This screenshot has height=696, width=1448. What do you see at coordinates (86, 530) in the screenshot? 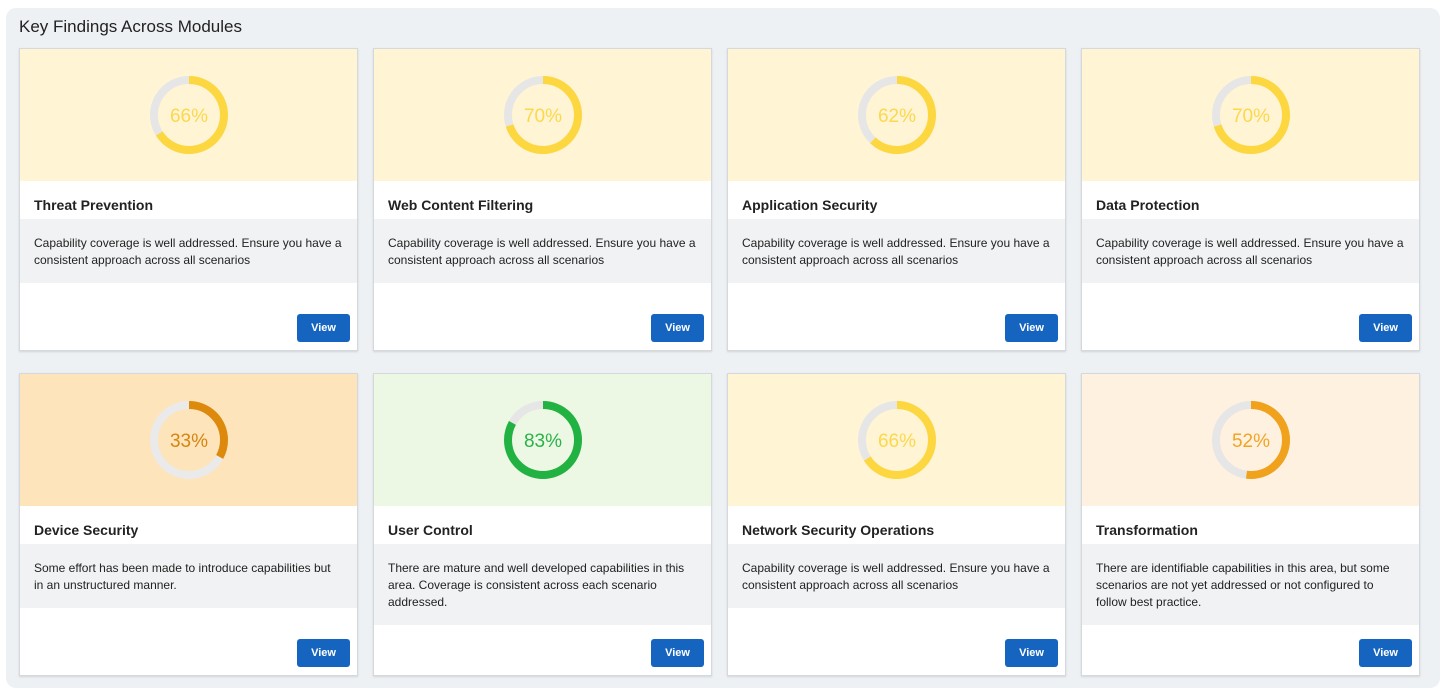
I see `card-title: Device Security` at bounding box center [86, 530].